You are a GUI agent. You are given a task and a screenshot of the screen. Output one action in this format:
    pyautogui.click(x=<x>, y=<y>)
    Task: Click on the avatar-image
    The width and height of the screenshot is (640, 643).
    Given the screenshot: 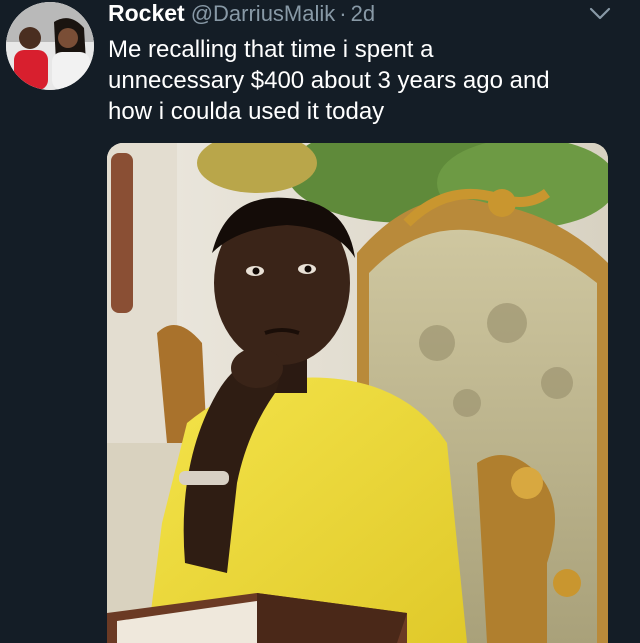 What is the action you would take?
    pyautogui.click(x=50, y=46)
    